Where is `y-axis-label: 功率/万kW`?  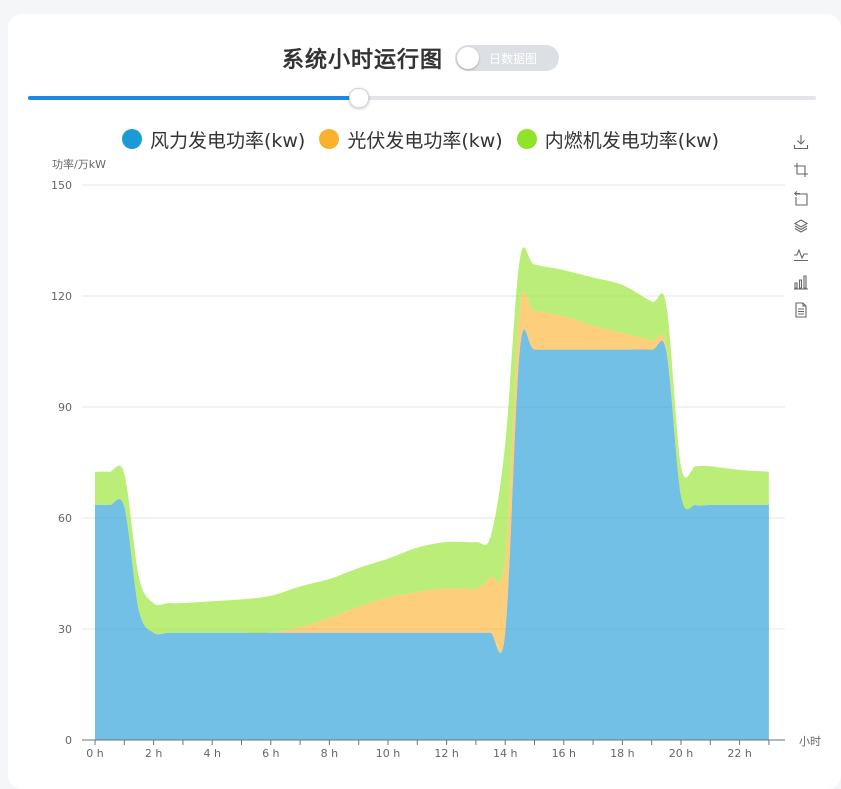
y-axis-label: 功率/万kW is located at coordinates (79, 164).